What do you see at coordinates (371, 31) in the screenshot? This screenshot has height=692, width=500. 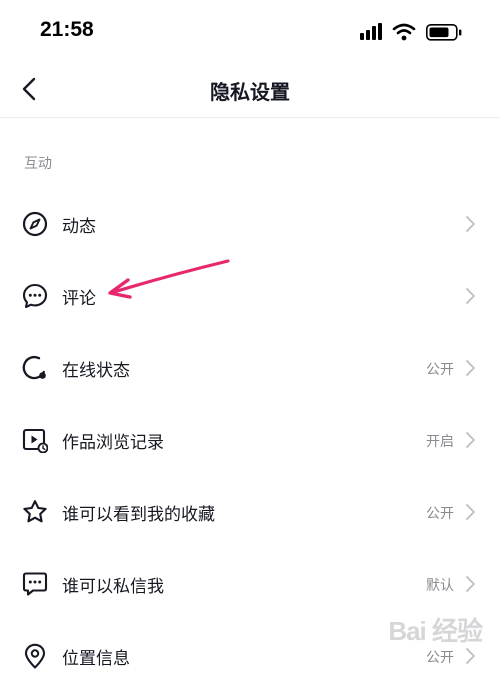 I see `signal-icon` at bounding box center [371, 31].